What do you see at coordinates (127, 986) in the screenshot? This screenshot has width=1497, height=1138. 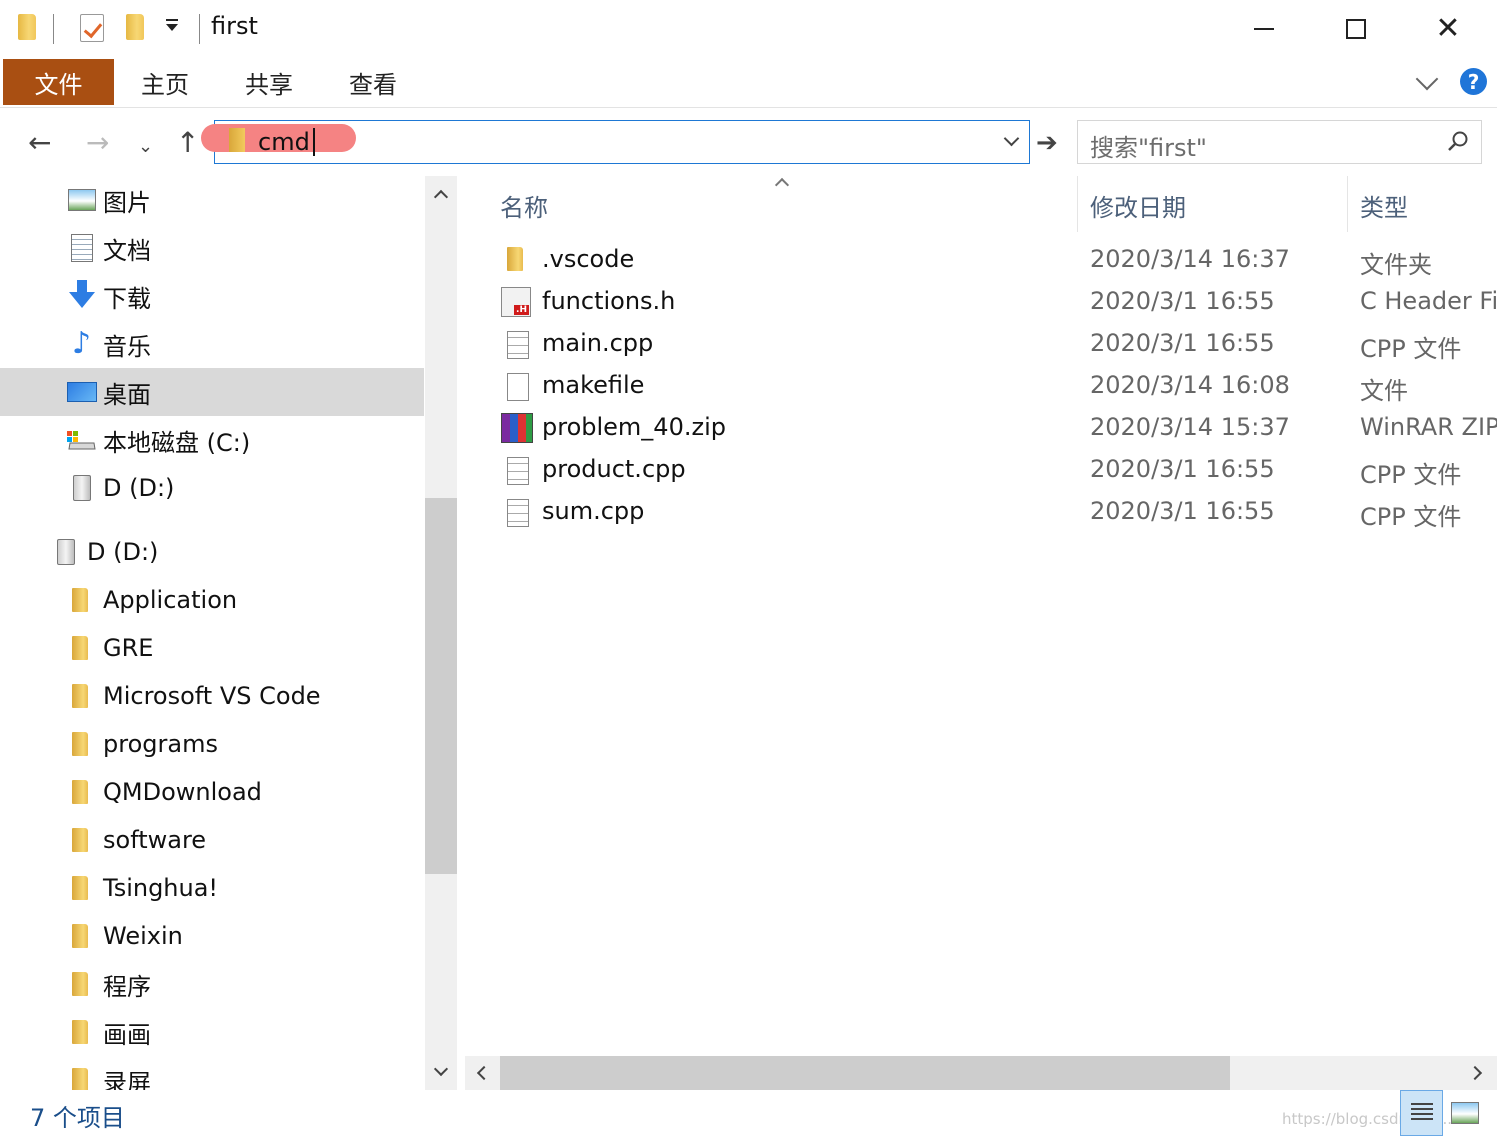 I see `nav-item-label: 程序` at bounding box center [127, 986].